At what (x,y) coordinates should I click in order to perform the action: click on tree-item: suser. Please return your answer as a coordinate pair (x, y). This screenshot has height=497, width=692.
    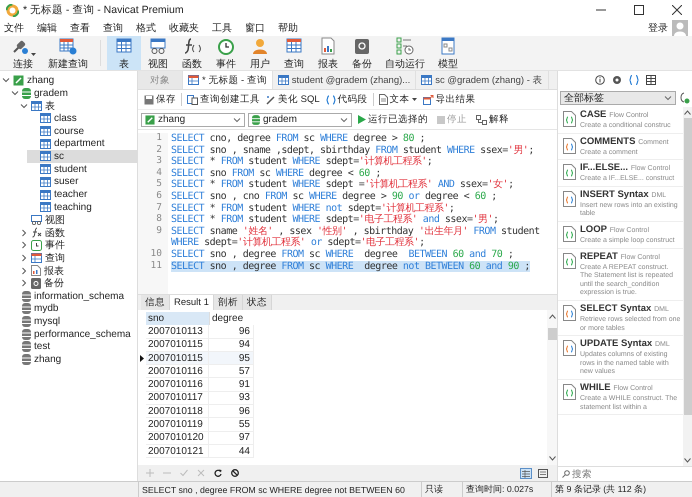
    Looking at the image, I should click on (82, 182).